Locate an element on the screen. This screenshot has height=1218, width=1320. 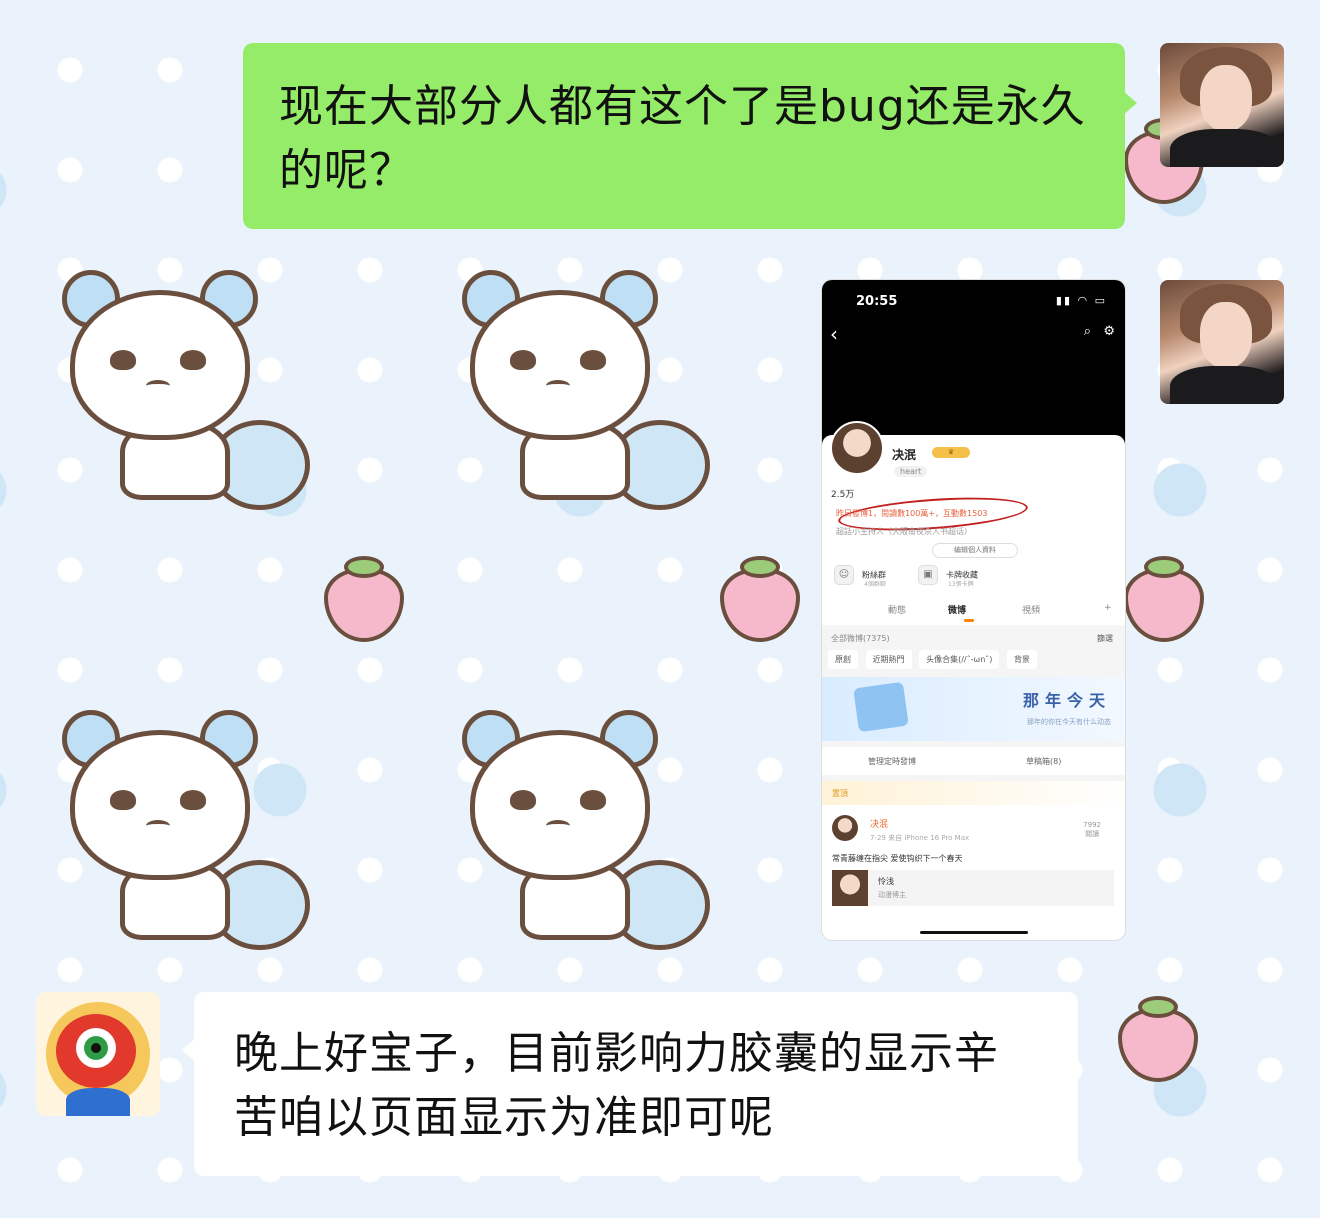
received-message-text: 晚上好宝子，目前影响力胶囊的显示辛苦咱以页面显示为准即可呢 is located at coordinates (616, 1085).